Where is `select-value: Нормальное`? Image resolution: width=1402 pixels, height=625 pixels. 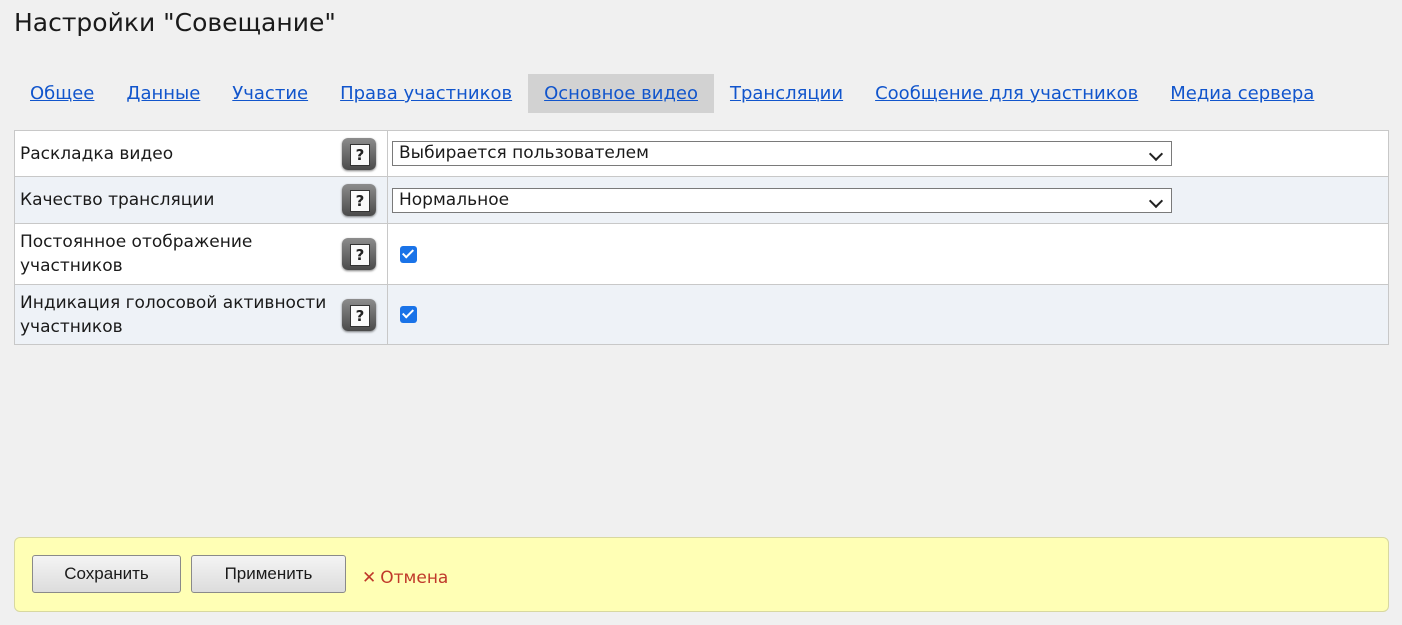
select-value: Нормальное is located at coordinates (454, 199).